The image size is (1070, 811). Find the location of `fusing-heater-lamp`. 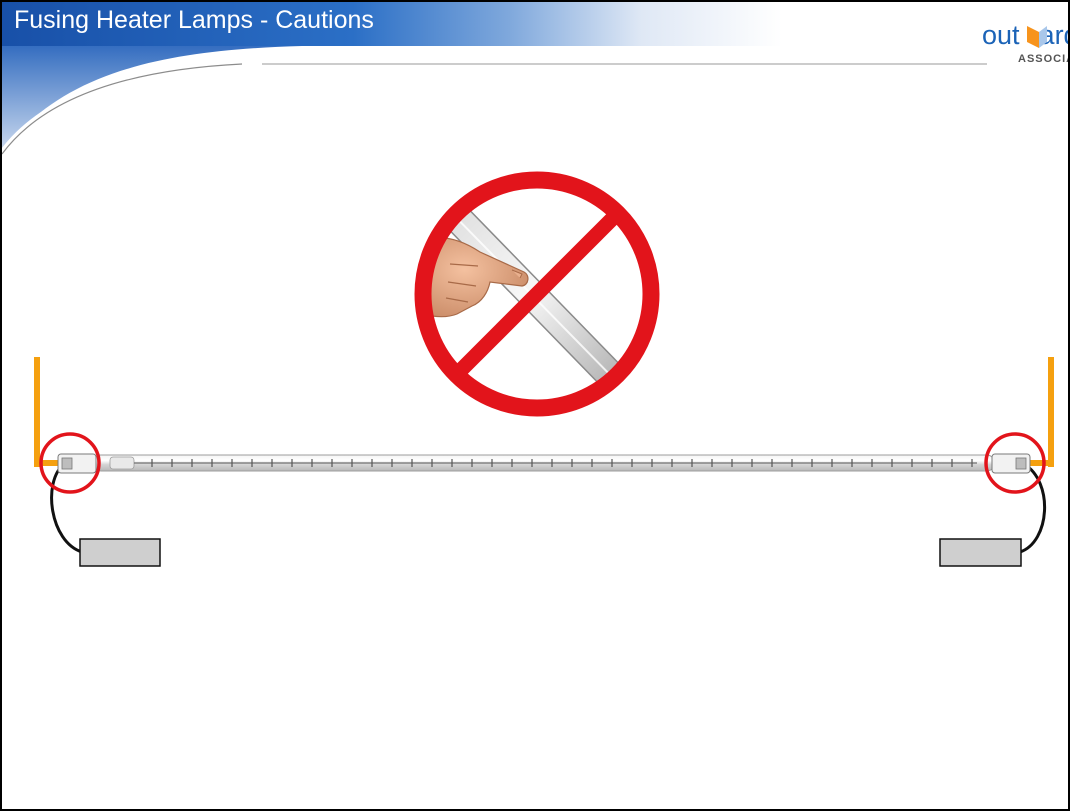

fusing-heater-lamp is located at coordinates (544, 463).